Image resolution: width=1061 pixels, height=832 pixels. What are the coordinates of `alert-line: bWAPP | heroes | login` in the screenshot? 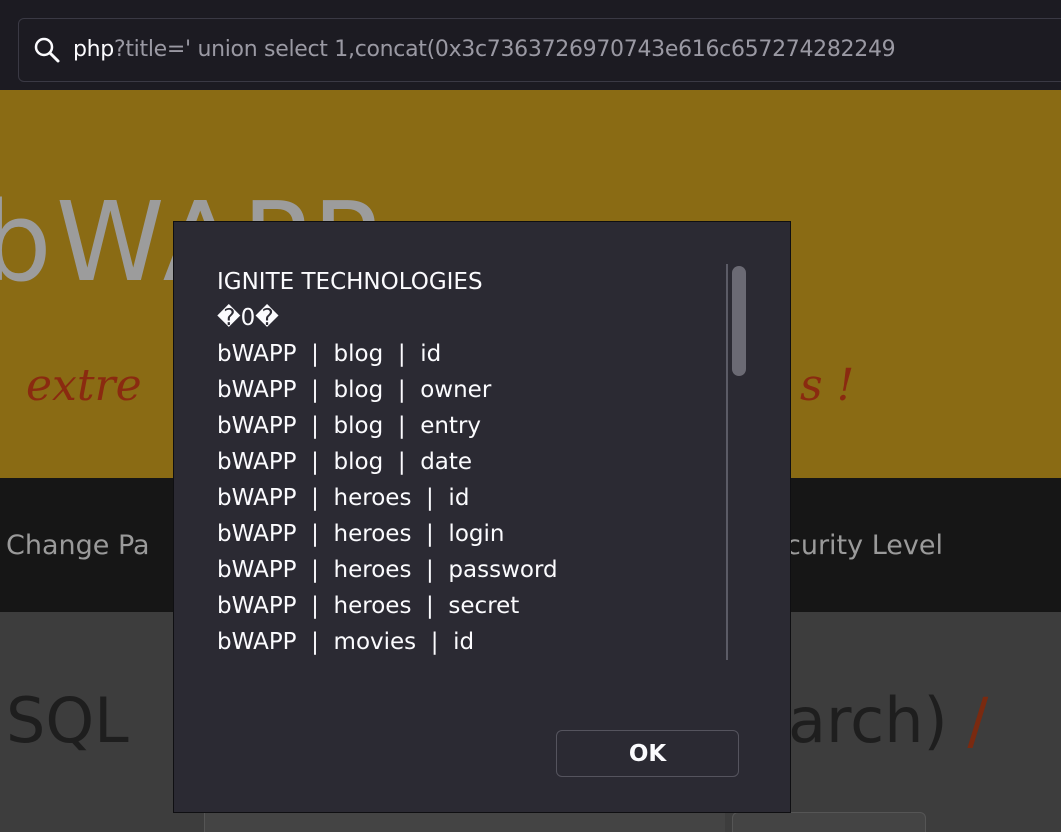 It's located at (361, 534).